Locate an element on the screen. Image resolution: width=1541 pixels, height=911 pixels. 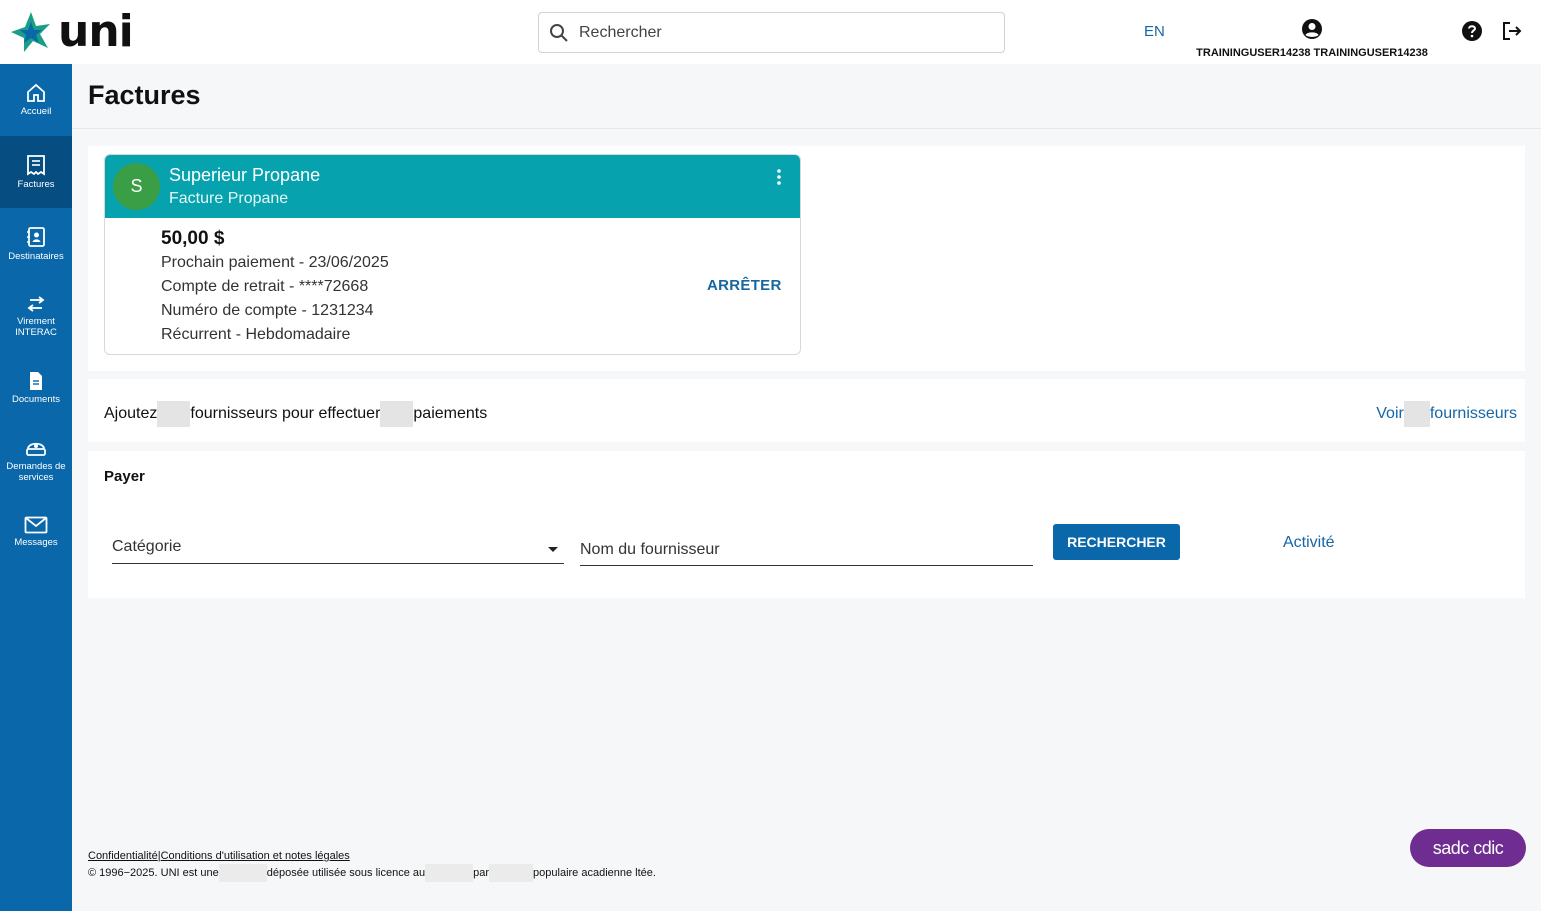
vendor-name-input is located at coordinates (806, 552).